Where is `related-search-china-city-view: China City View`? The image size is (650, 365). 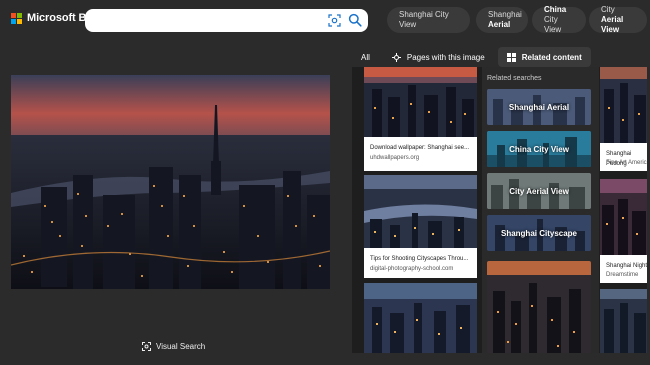 related-search-china-city-view: China City View is located at coordinates (539, 149).